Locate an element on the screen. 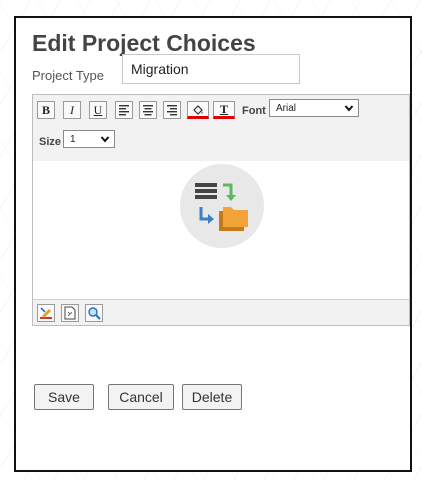 This screenshot has width=422, height=480. preview-button is located at coordinates (94, 313).